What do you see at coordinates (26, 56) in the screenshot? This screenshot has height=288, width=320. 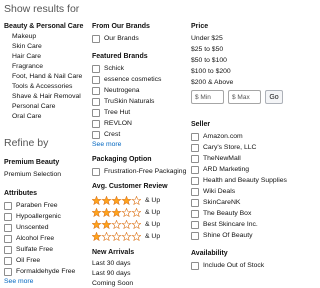 I see `category-item-hair-care: Hair Care` at bounding box center [26, 56].